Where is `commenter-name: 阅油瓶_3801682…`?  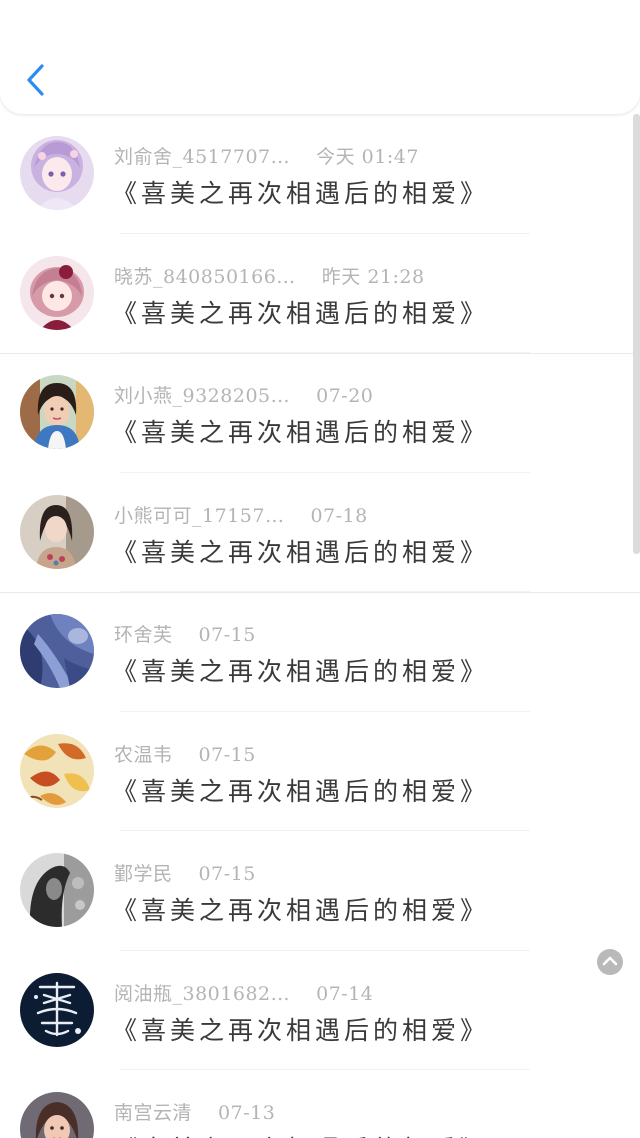 commenter-name: 阅油瓶_3801682… is located at coordinates (202, 994).